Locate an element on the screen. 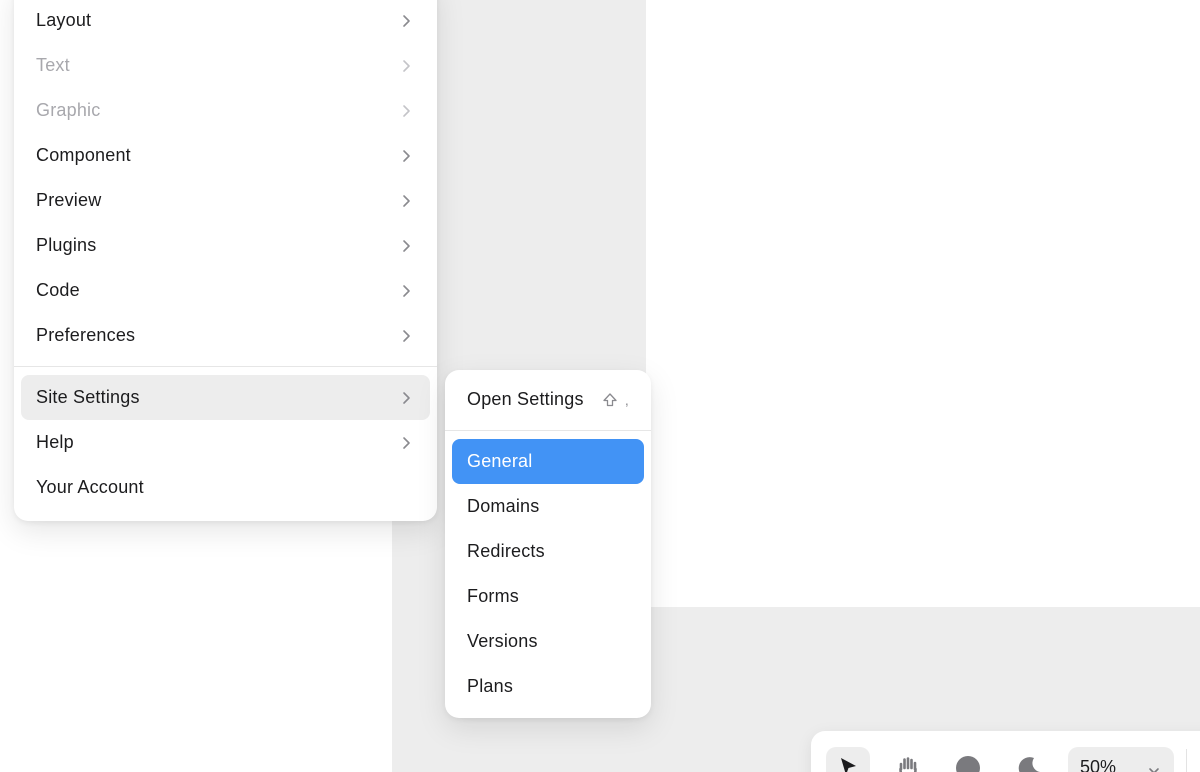  menu-item-label: Help is located at coordinates (55, 442).